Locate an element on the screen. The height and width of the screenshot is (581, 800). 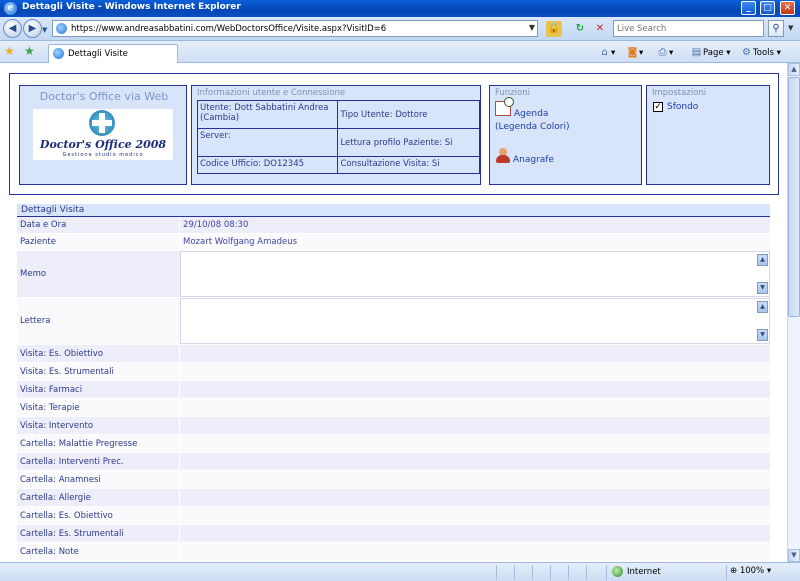
forward-arrow-icon: ▶ is located at coordinates (32, 28).